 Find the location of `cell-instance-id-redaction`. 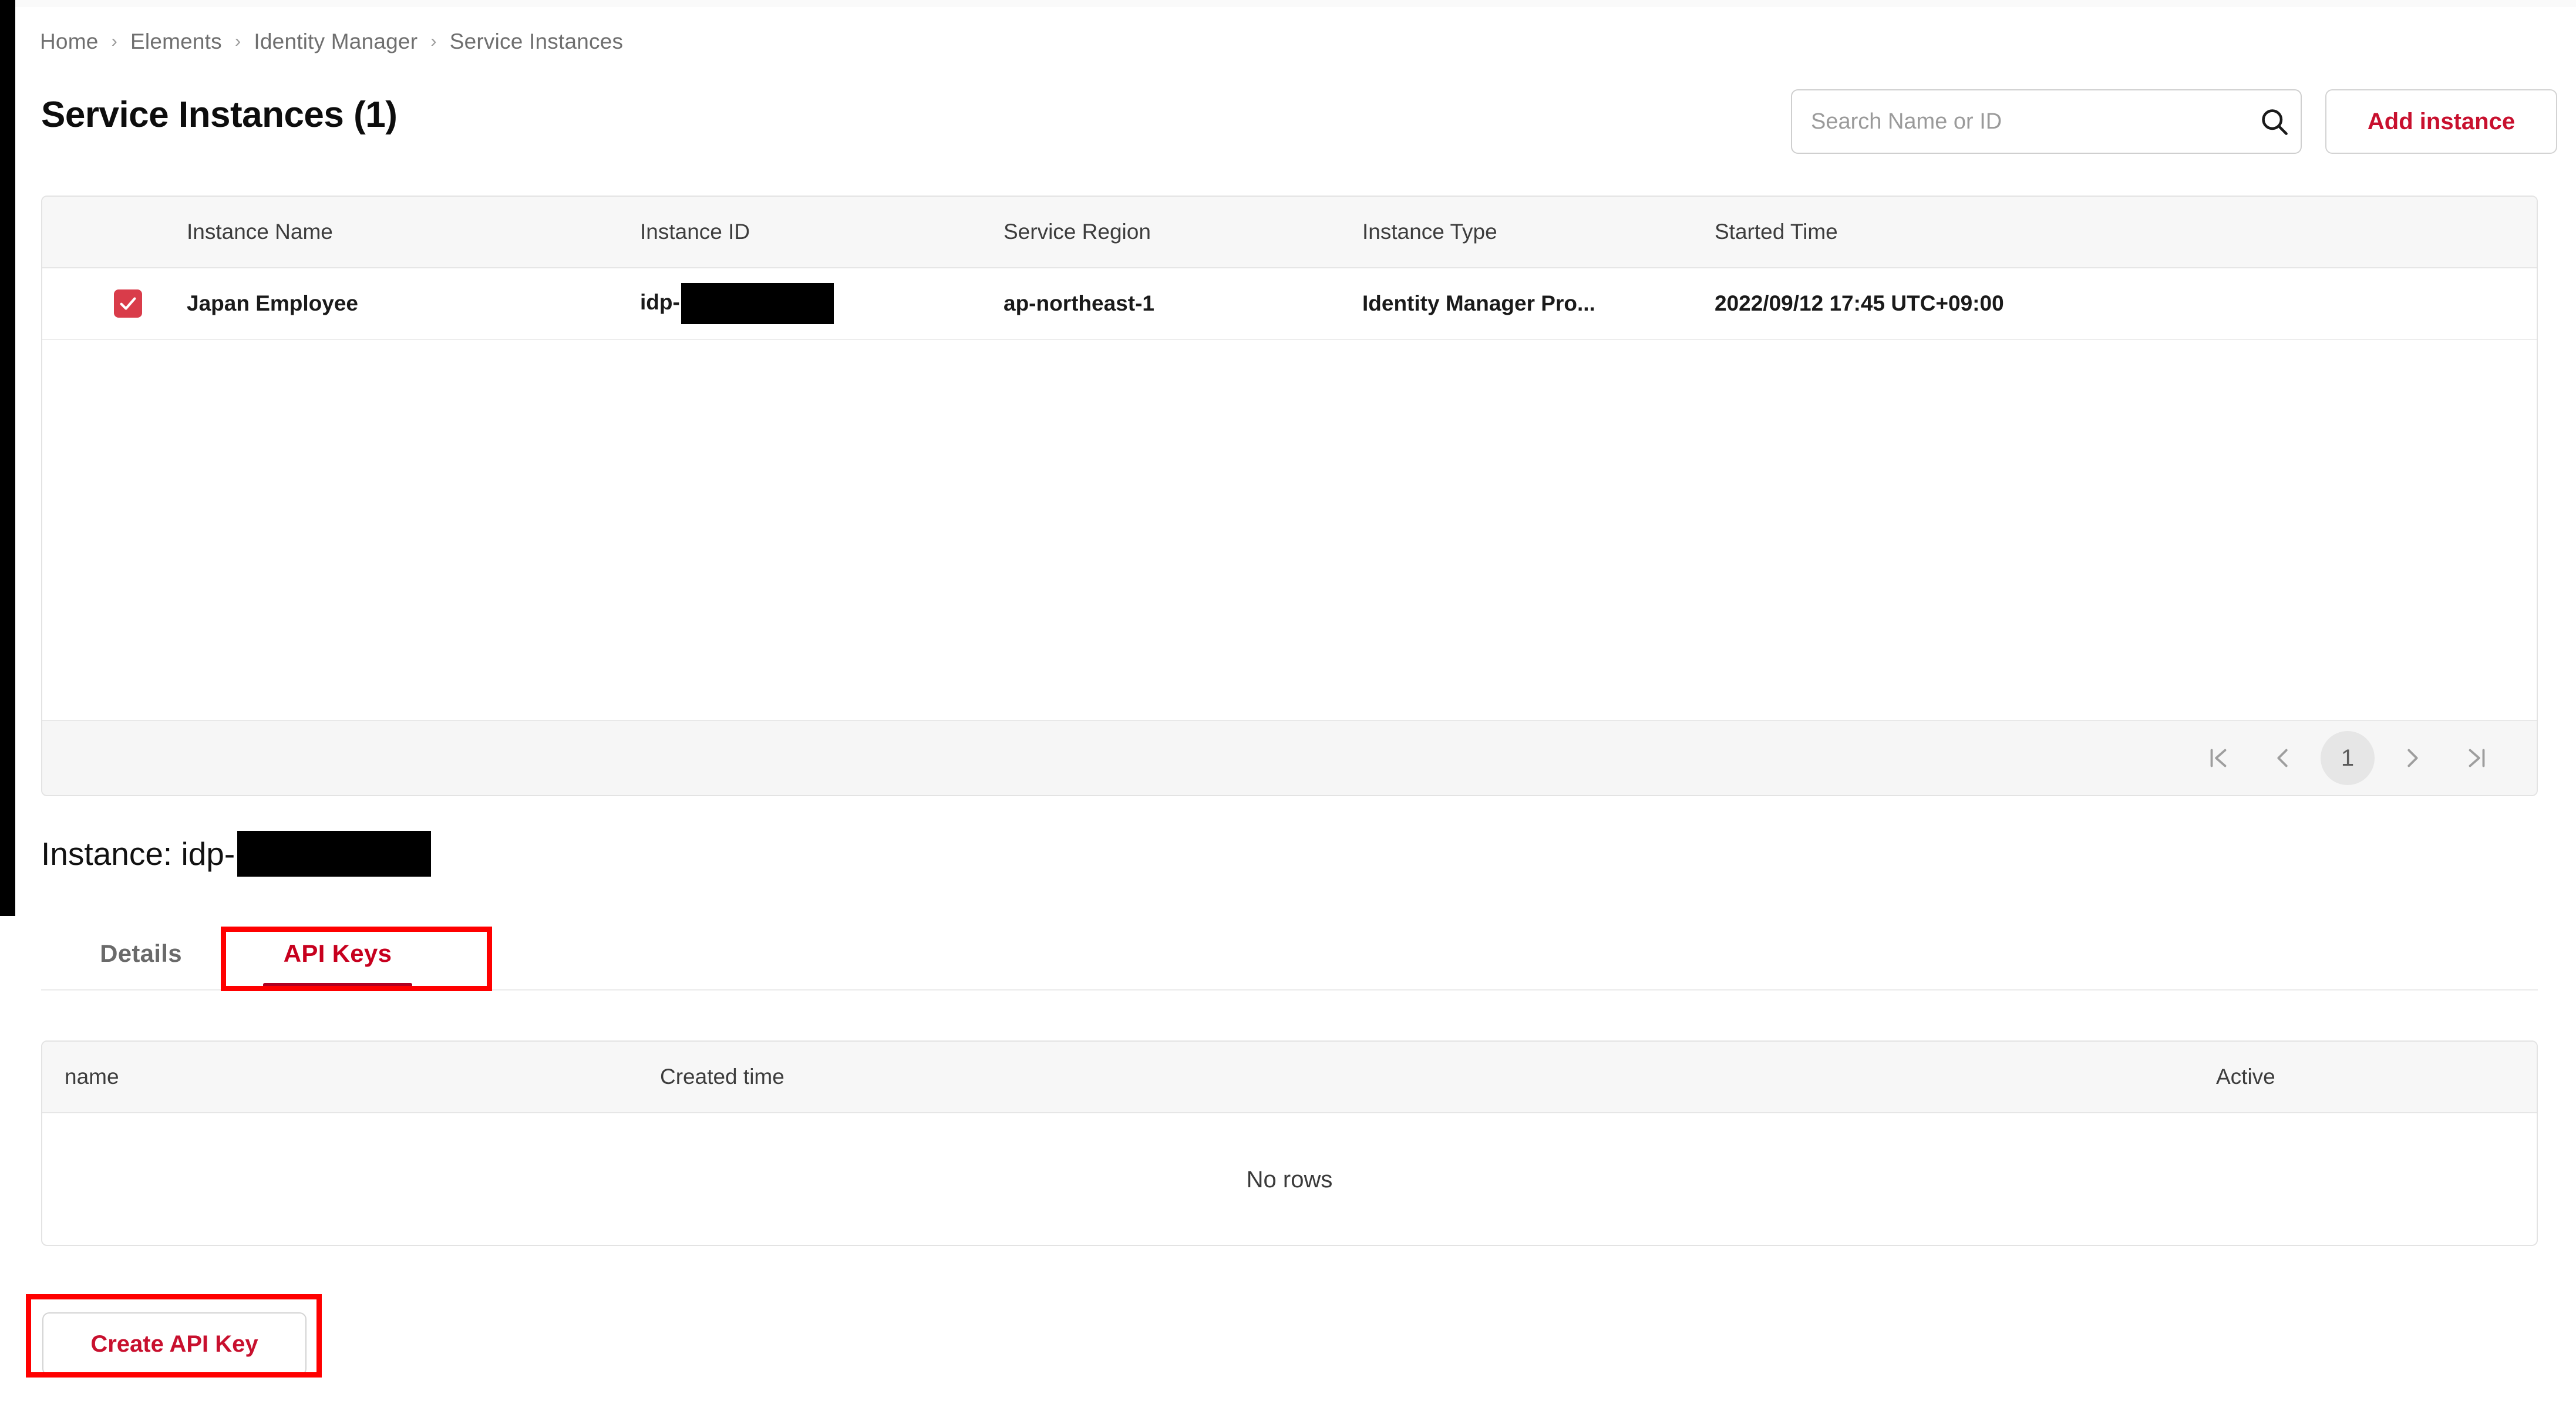

cell-instance-id-redaction is located at coordinates (757, 303).